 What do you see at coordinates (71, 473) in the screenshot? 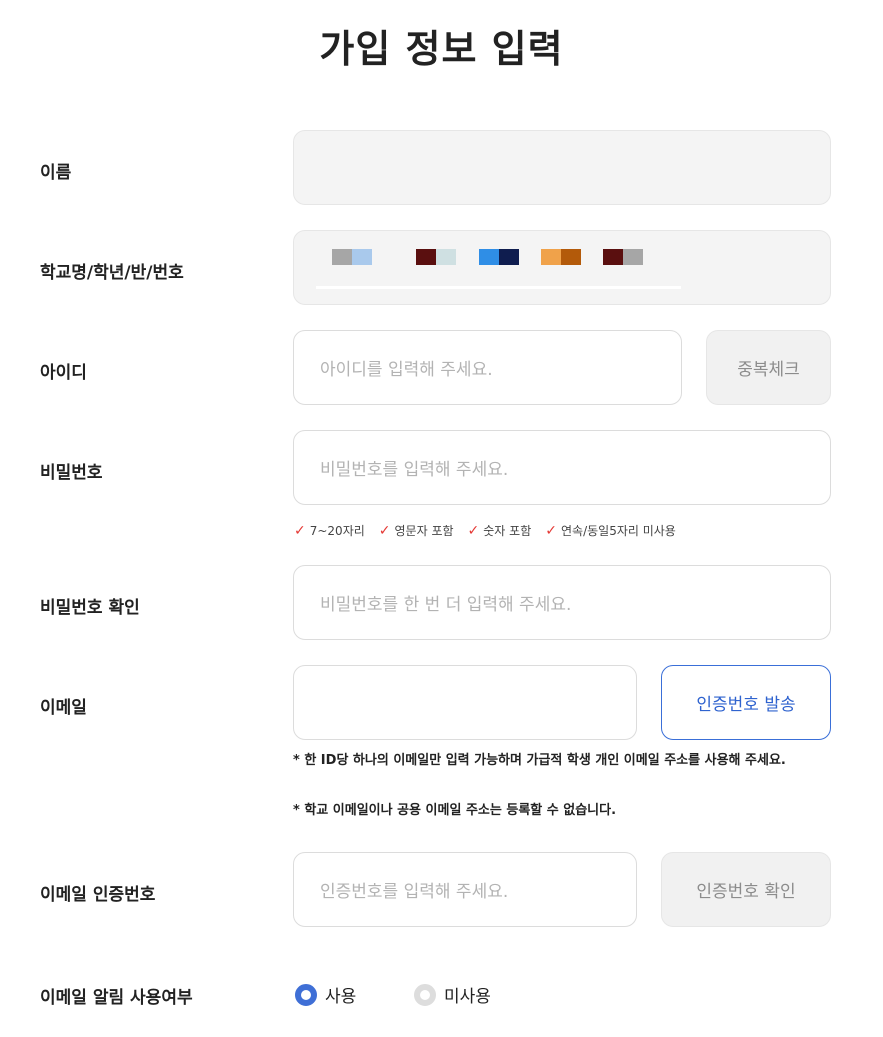
I see `password-label: 비밀번호` at bounding box center [71, 473].